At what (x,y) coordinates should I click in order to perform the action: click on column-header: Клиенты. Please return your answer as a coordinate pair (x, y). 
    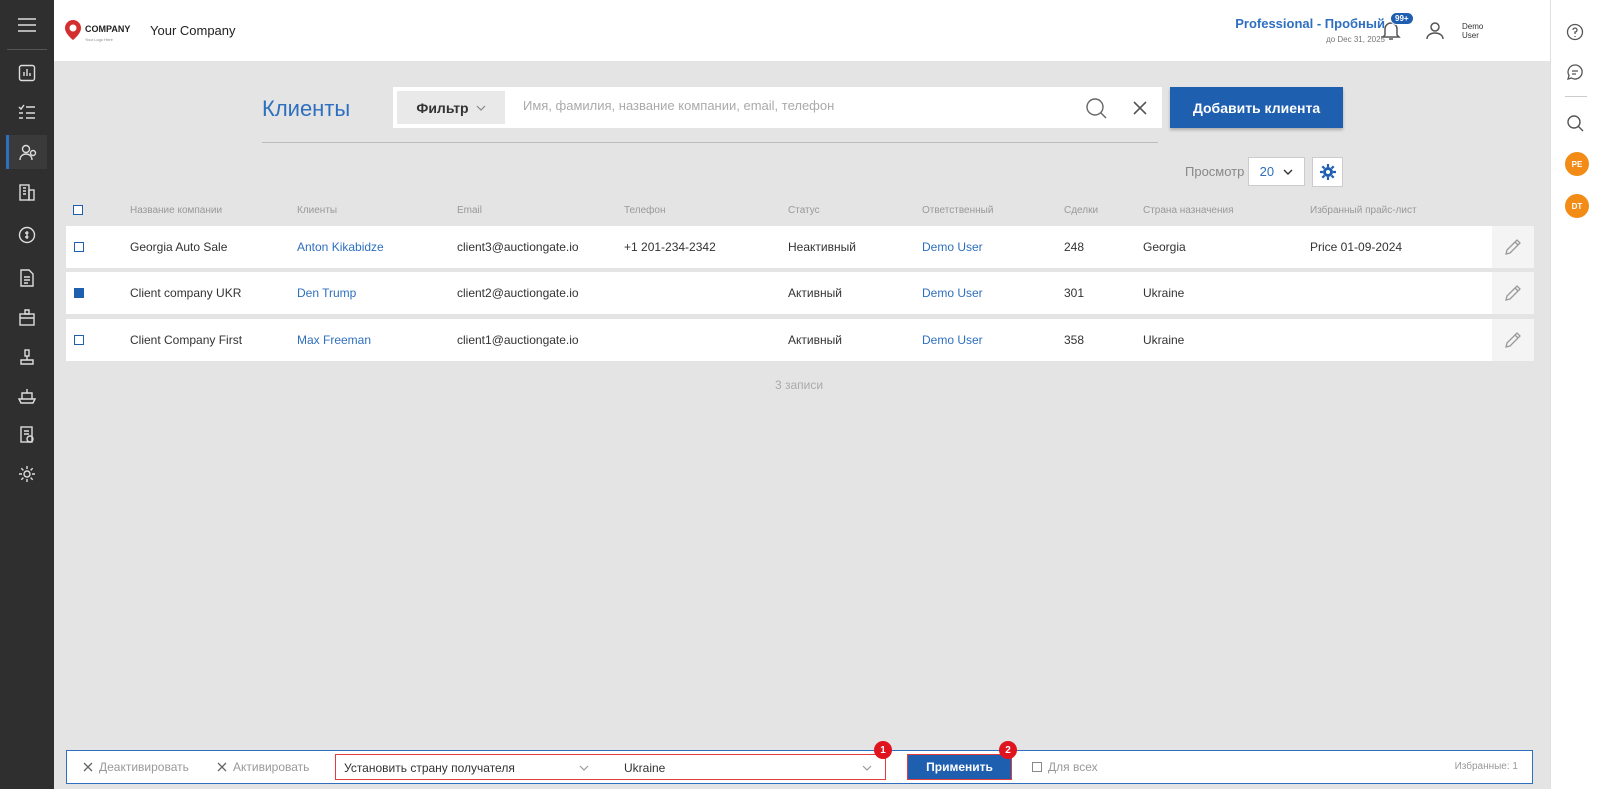
    Looking at the image, I should click on (317, 210).